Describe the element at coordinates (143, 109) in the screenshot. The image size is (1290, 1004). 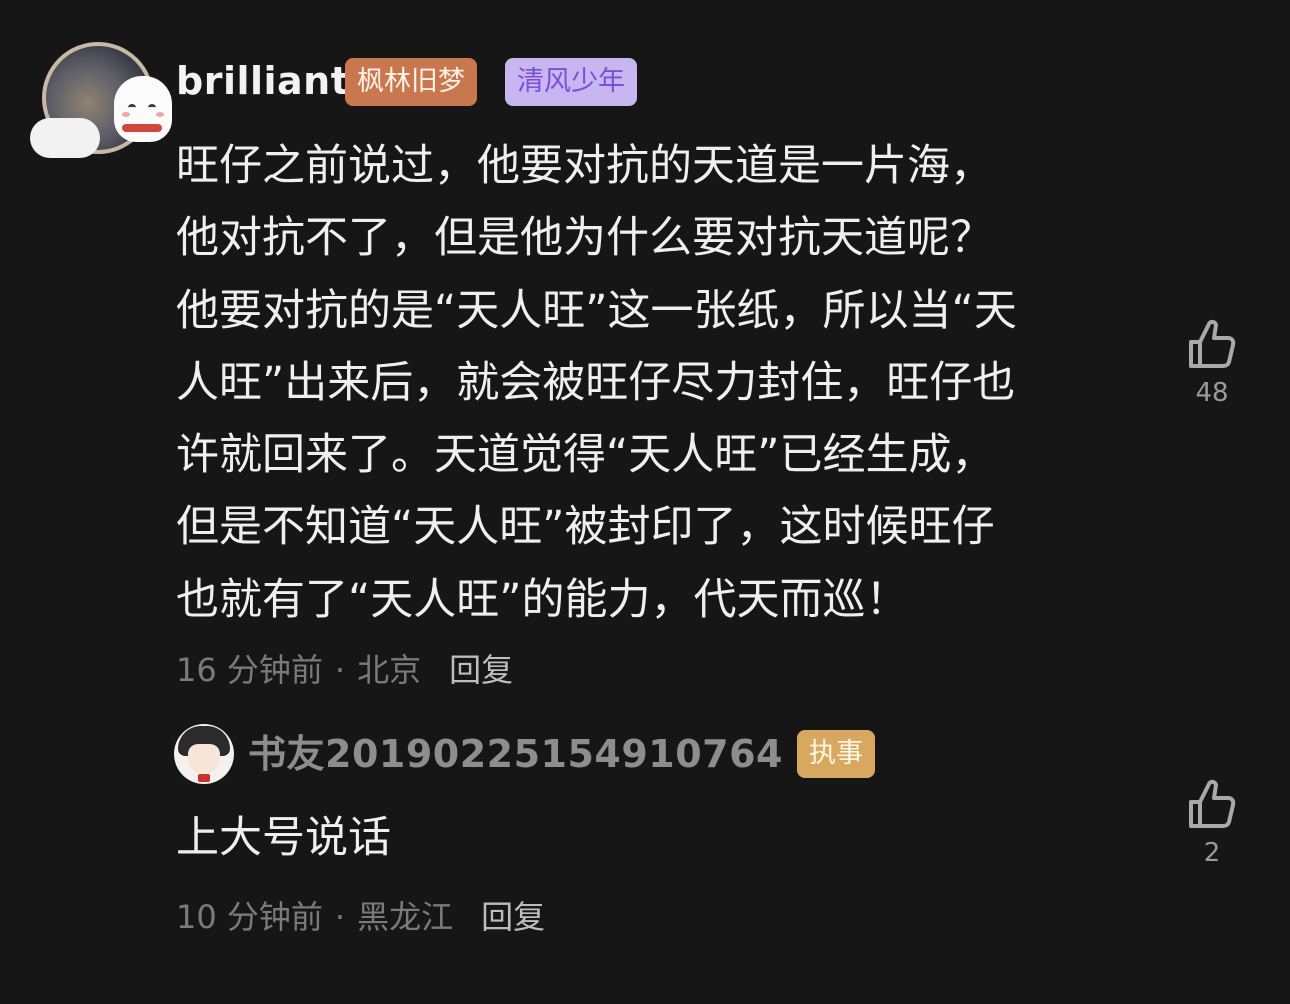
I see `avatar-pet-decoration` at that location.